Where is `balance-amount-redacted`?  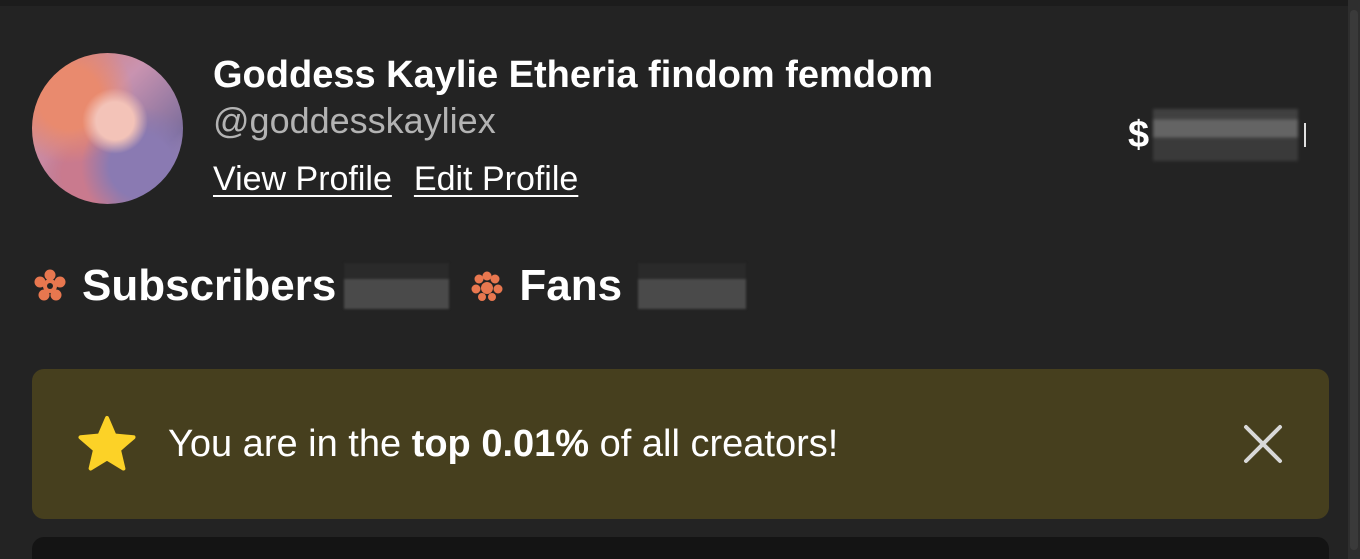
balance-amount-redacted is located at coordinates (1226, 135).